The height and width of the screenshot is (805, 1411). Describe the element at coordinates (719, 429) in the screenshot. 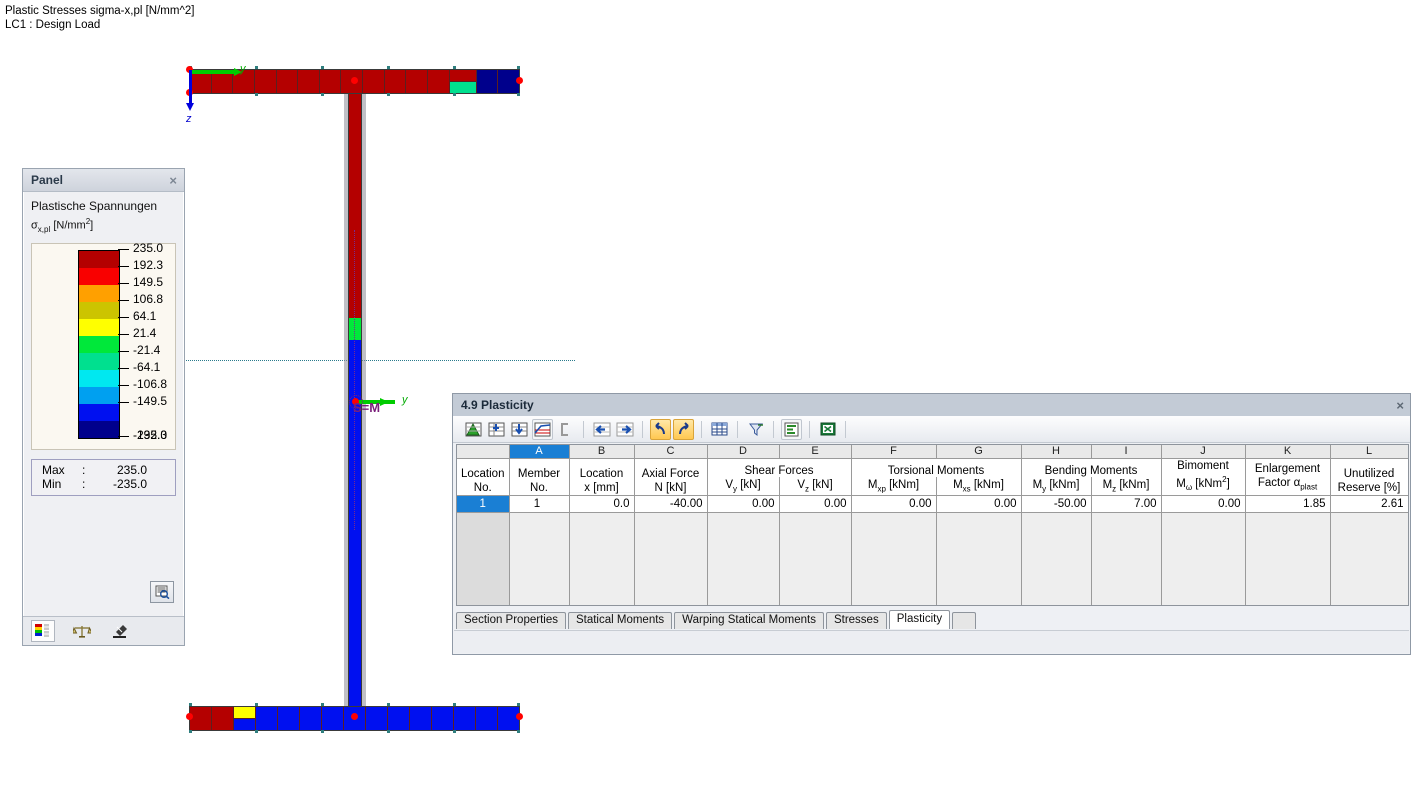

I see `grid-table-icon` at that location.